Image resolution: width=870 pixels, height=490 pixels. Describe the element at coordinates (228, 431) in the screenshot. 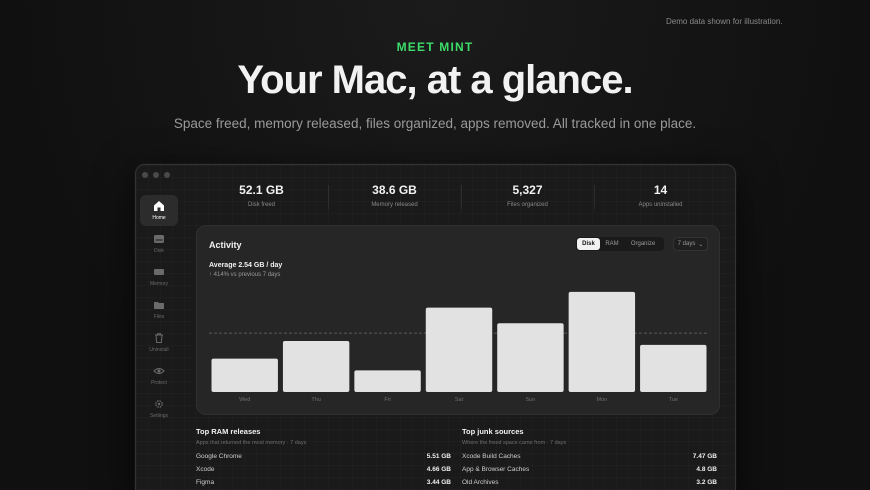

I see `list-title: Top RAM releases` at that location.